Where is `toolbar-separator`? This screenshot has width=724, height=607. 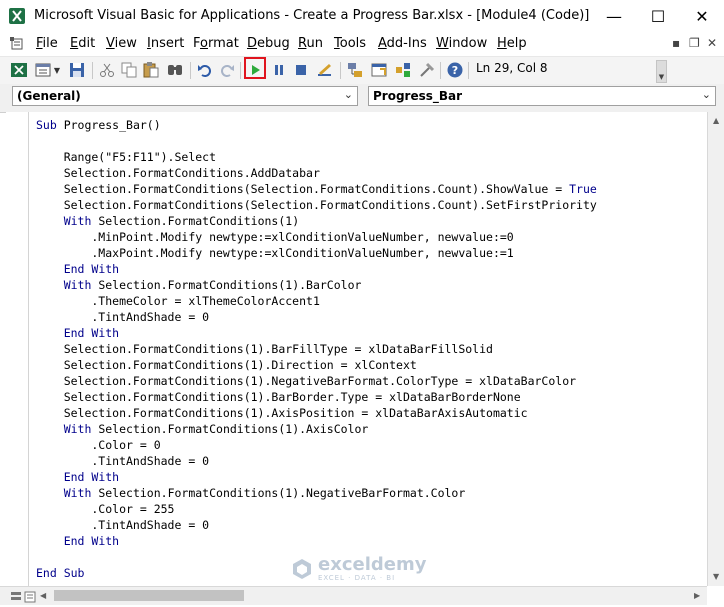 toolbar-separator is located at coordinates (190, 70).